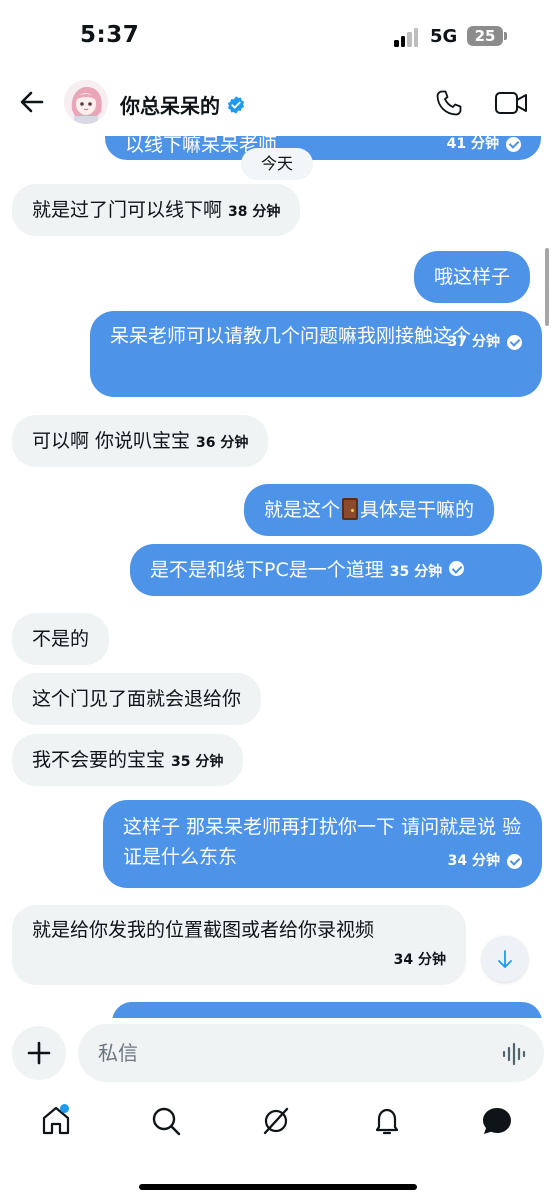 The height and width of the screenshot is (1200, 554). I want to click on composer, so click(277, 1054).